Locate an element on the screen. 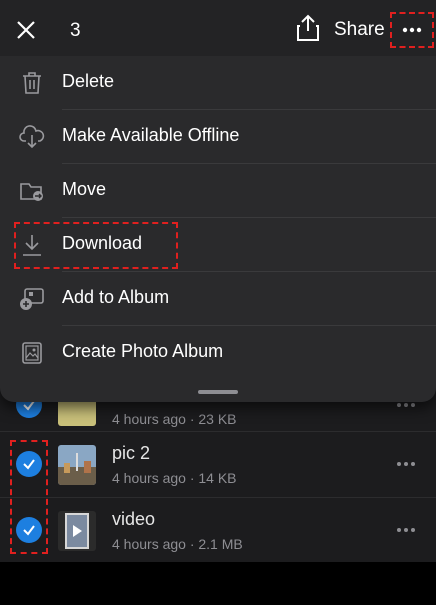 This screenshot has height=605, width=436. menu-item-make-available-offline: Make Available Offline is located at coordinates (218, 137).